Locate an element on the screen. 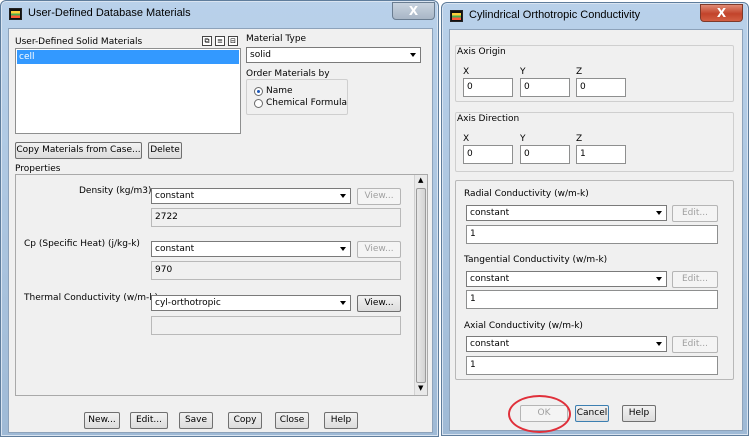  order-materials-group is located at coordinates (297, 97).